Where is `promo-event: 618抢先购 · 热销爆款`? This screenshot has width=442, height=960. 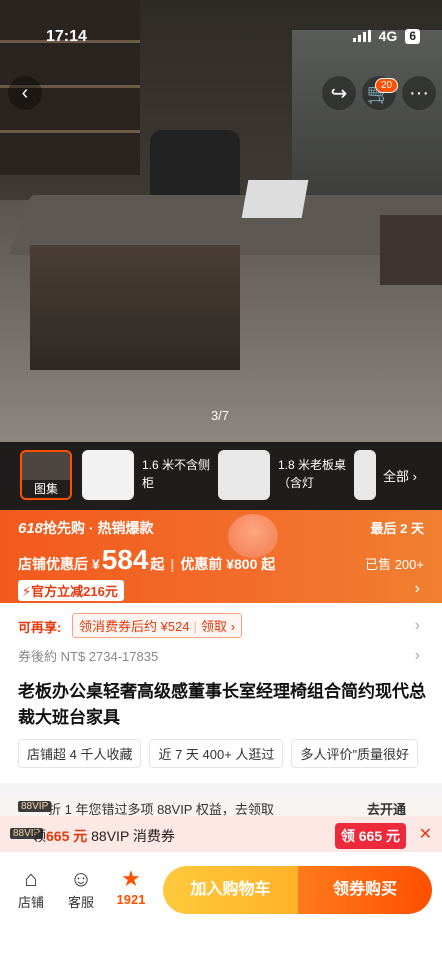 promo-event: 618抢先购 · 热销爆款 is located at coordinates (85, 528).